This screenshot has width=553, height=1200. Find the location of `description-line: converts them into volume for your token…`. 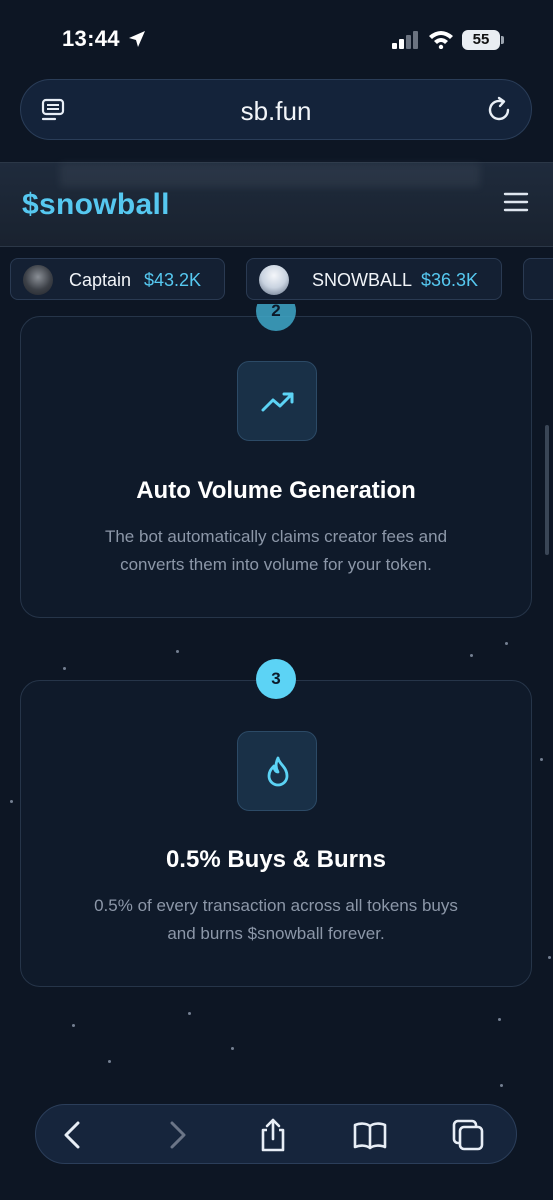

description-line: converts them into volume for your token… is located at coordinates (276, 564).